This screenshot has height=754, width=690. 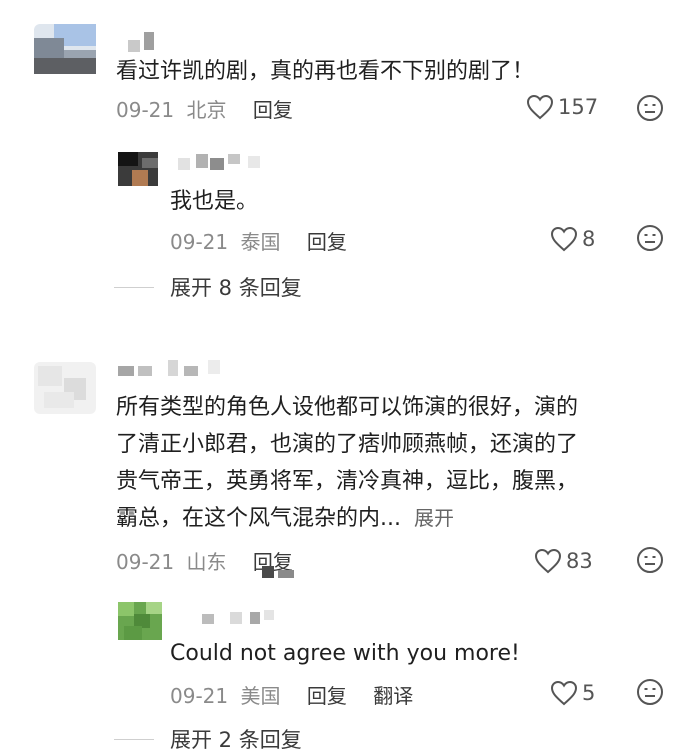 I want to click on comment-text: 看过许凯的剧，真的再也看不下别的剧了！, so click(x=325, y=71).